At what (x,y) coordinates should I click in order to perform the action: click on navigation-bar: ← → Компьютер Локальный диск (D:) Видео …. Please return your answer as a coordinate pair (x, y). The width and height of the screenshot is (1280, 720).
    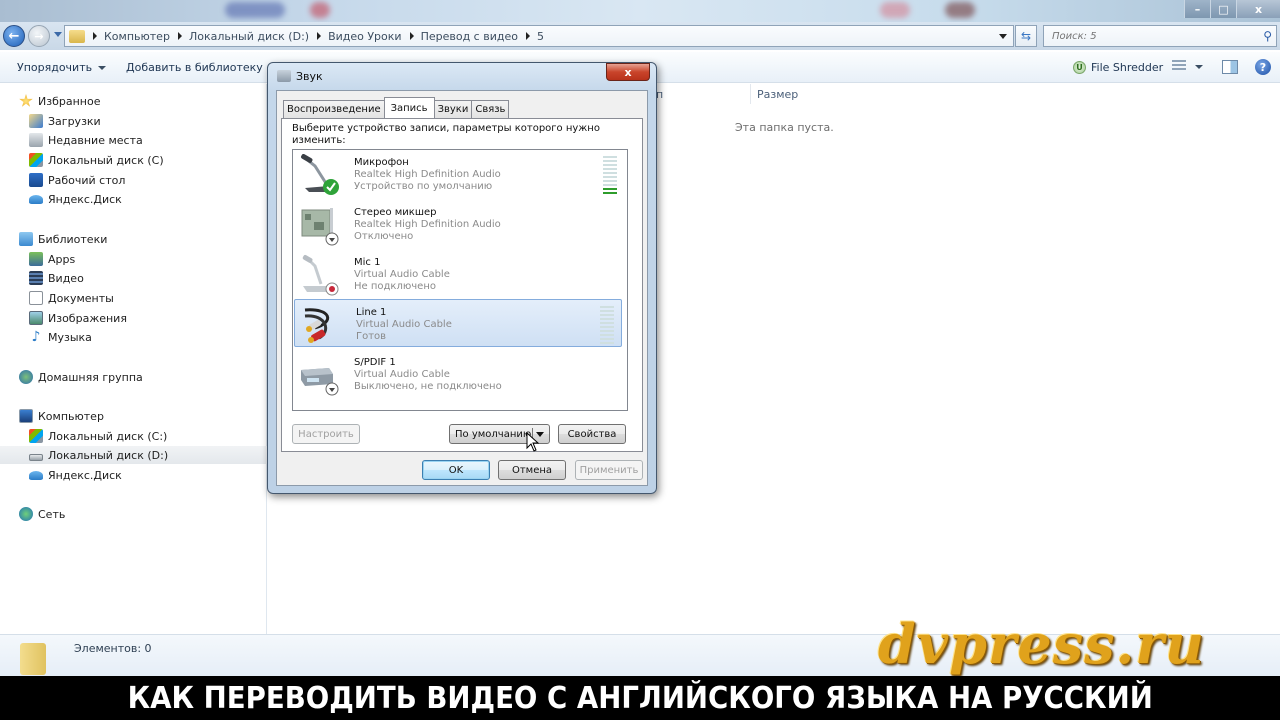
    Looking at the image, I should click on (640, 36).